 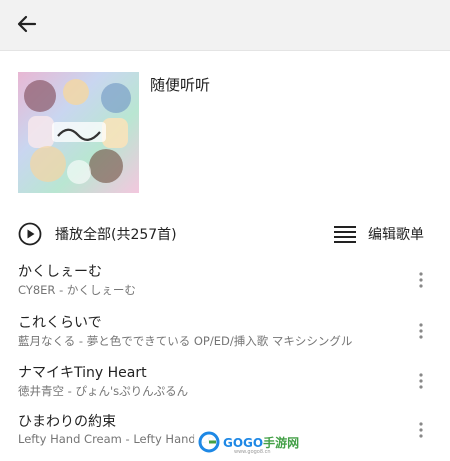 What do you see at coordinates (103, 391) in the screenshot?
I see `song-subtitle: 徳井青空 - ぴょん'sぷりんぷるん` at bounding box center [103, 391].